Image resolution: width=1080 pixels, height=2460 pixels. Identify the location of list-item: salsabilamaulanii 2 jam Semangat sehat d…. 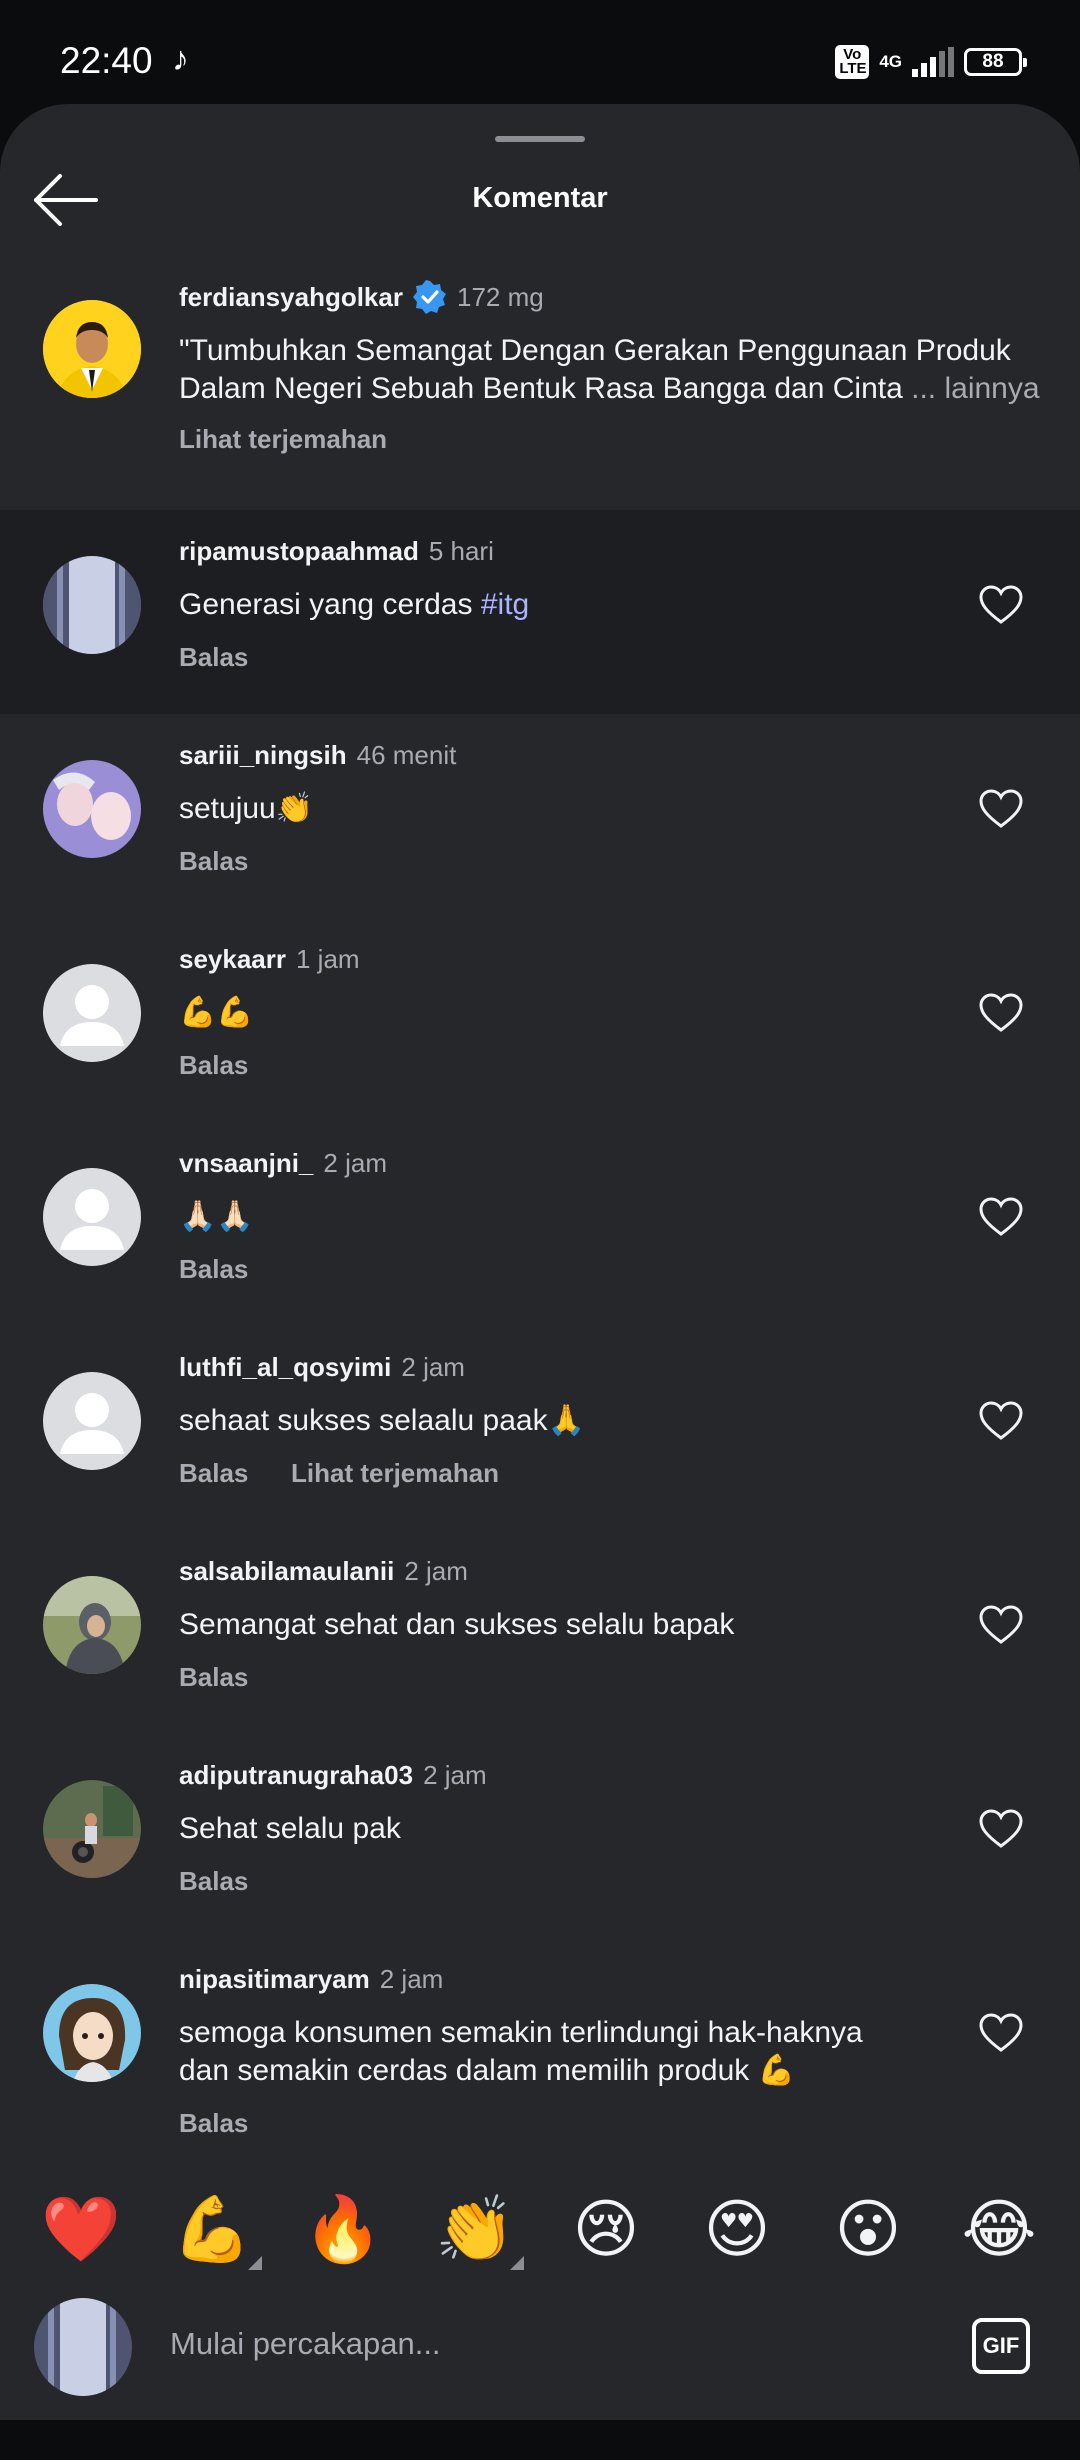
(540, 1632).